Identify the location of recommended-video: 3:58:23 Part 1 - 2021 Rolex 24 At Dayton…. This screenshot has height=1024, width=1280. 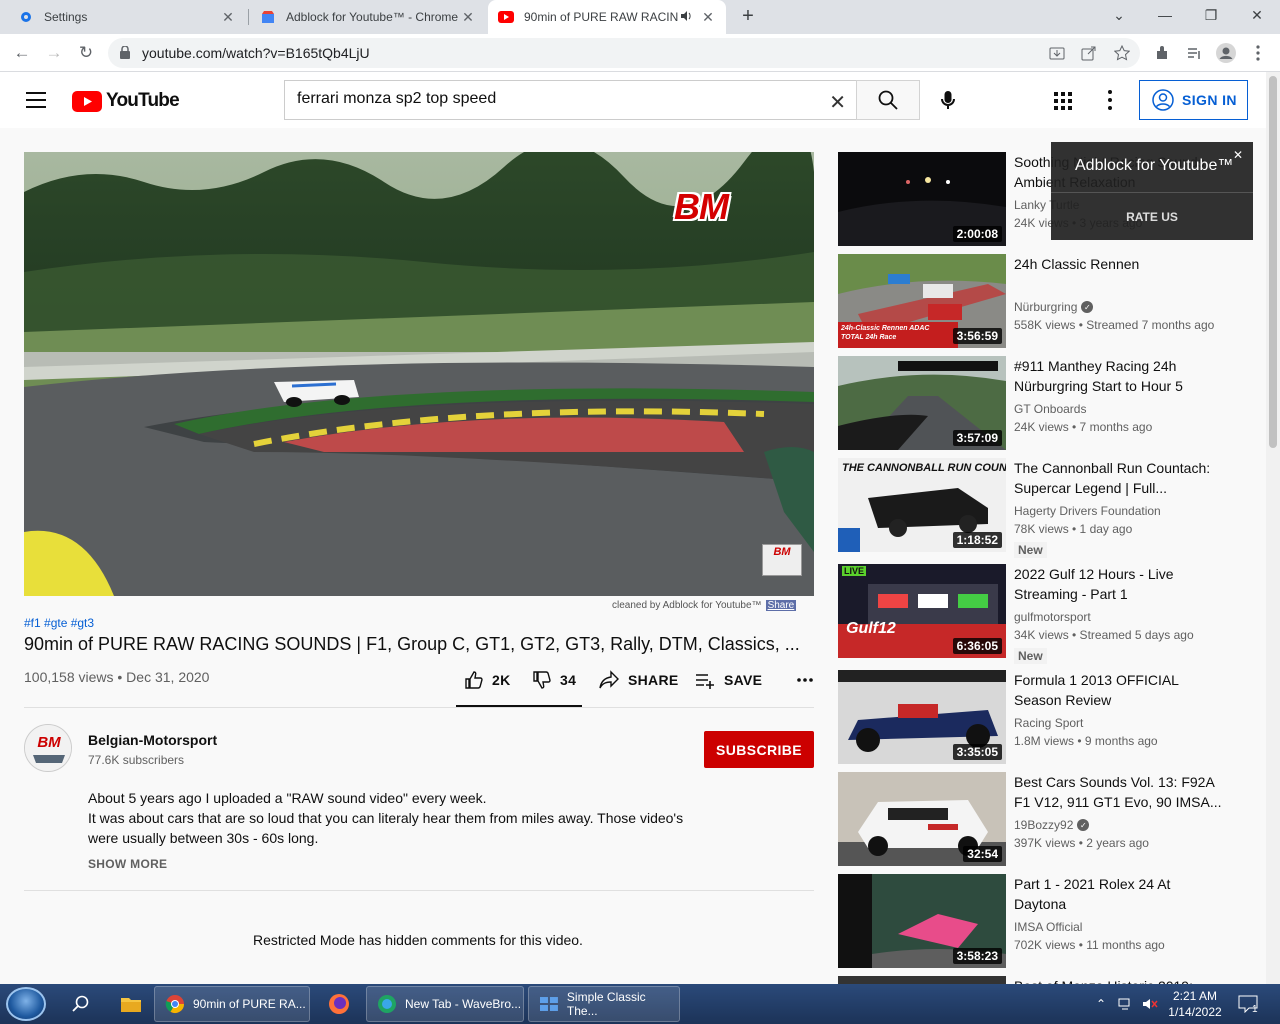
(1048, 921).